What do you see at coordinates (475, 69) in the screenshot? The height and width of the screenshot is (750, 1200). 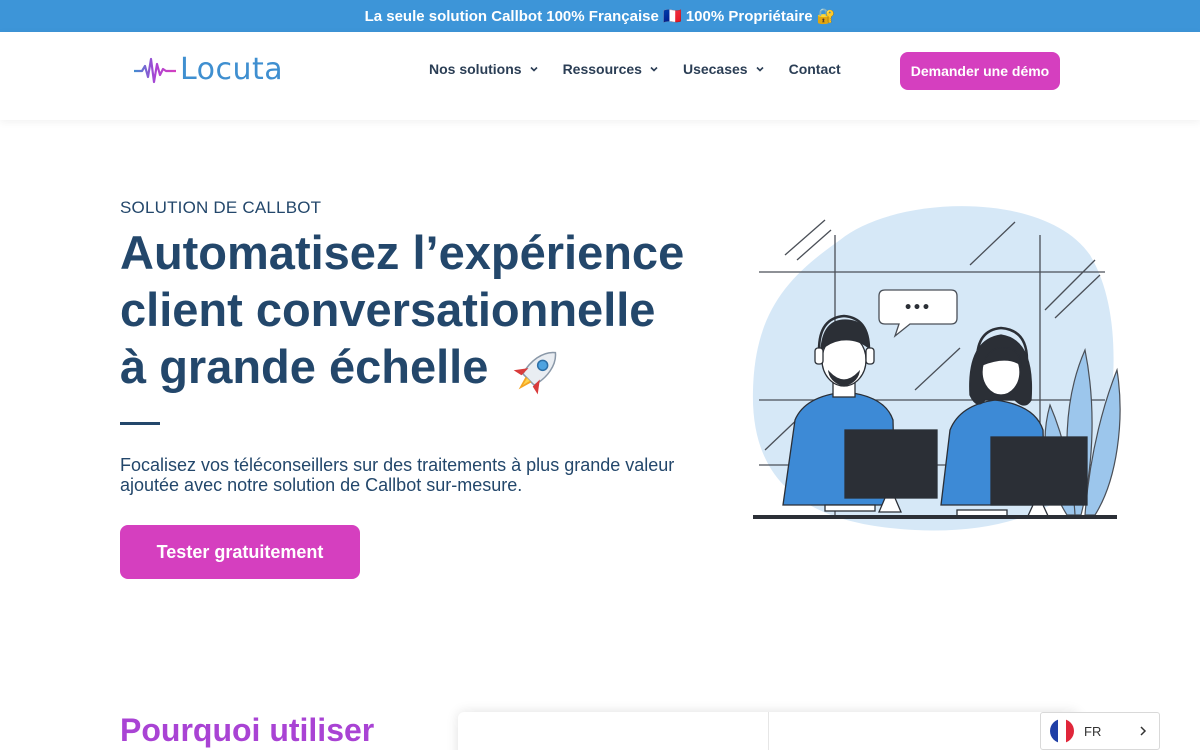 I see `nav-item-label: Nos solutions` at bounding box center [475, 69].